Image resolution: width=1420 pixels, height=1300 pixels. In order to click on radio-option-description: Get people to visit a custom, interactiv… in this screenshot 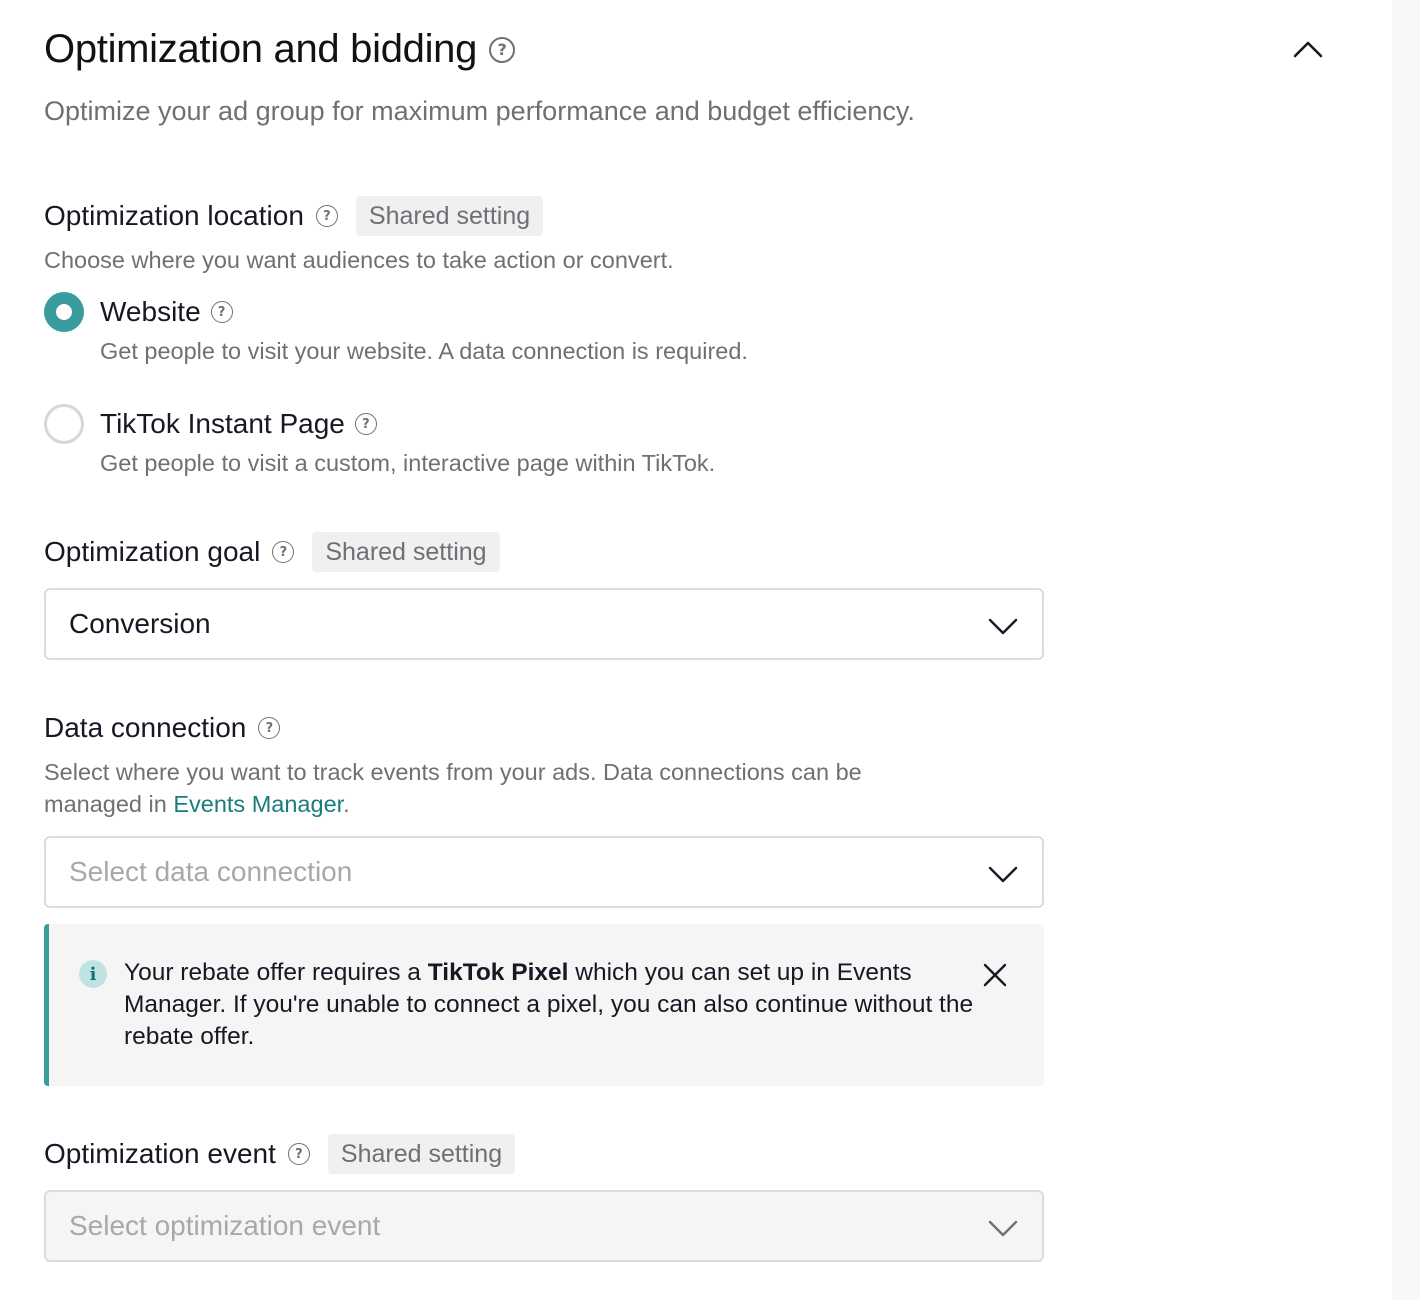, I will do `click(408, 463)`.